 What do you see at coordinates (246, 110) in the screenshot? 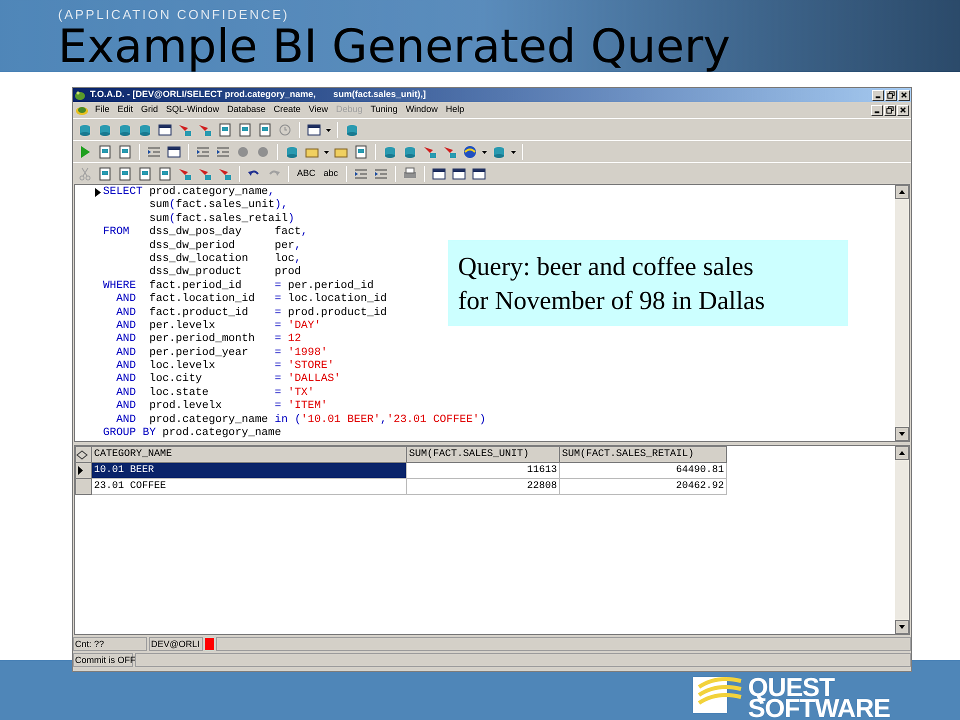
I see `menu-item: Database` at bounding box center [246, 110].